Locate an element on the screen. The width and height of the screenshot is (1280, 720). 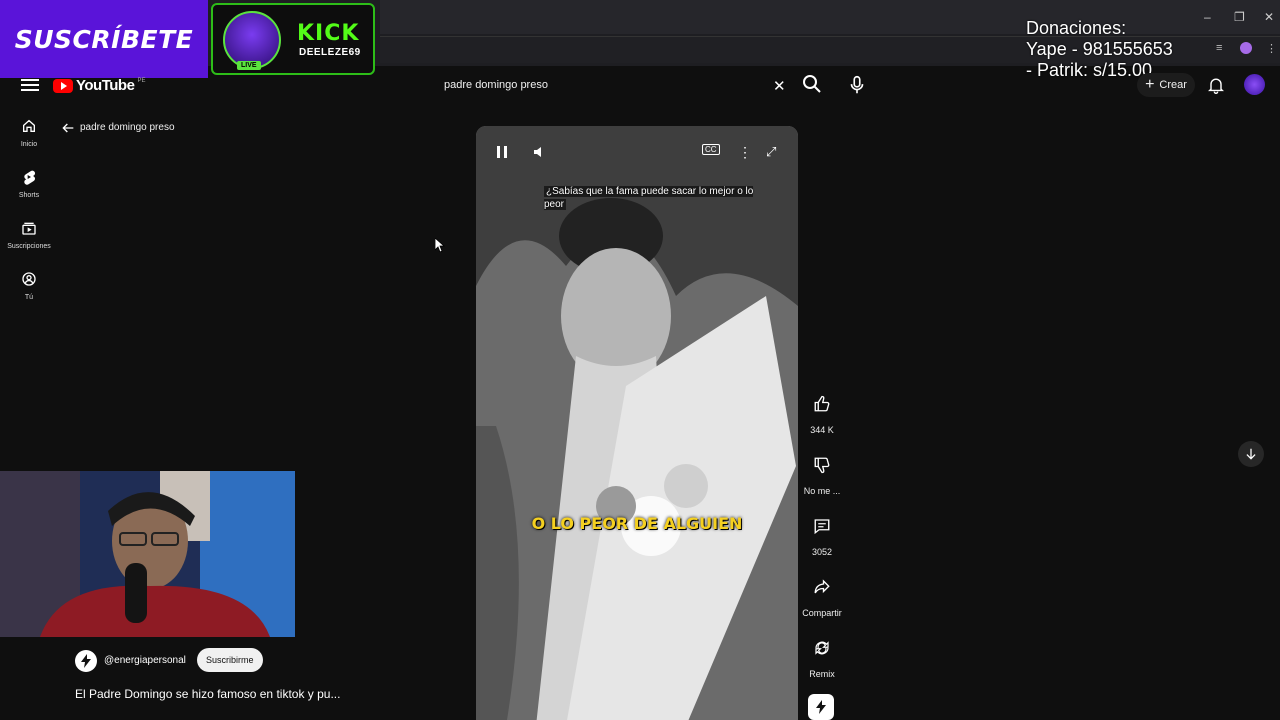
thumbs-down-icon is located at coordinates (822, 465).